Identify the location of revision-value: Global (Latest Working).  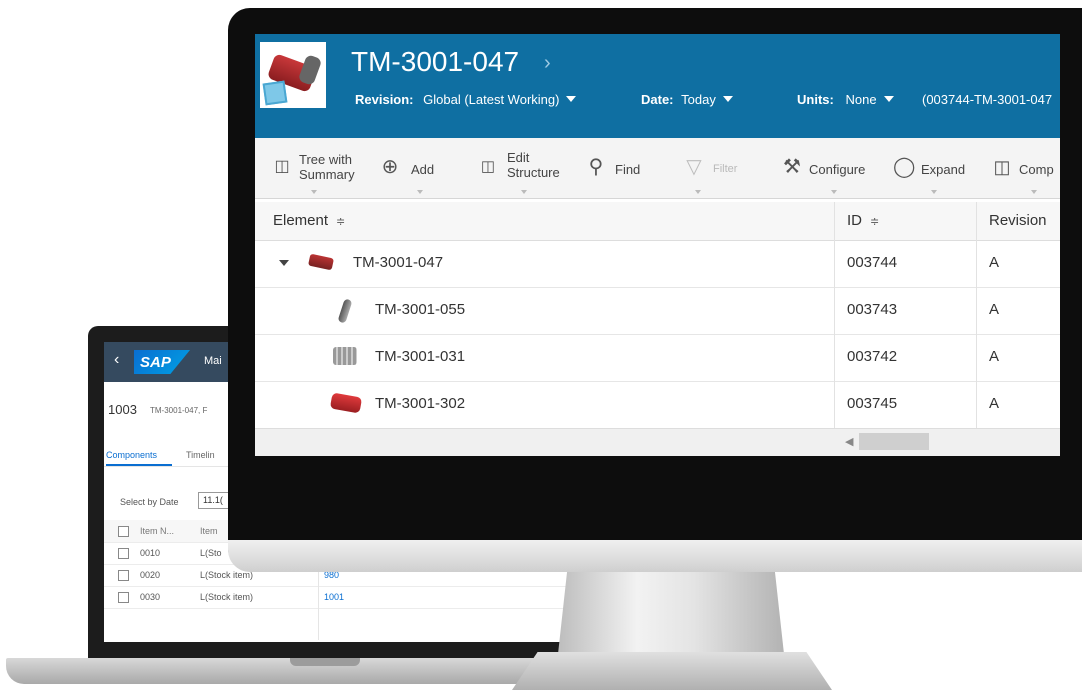
(491, 99).